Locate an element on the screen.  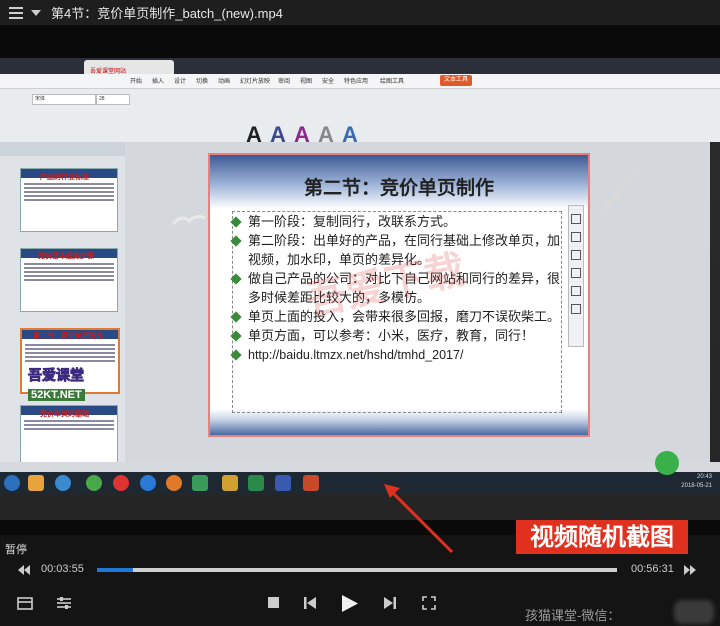
fullscreen-icon is located at coordinates (429, 603).